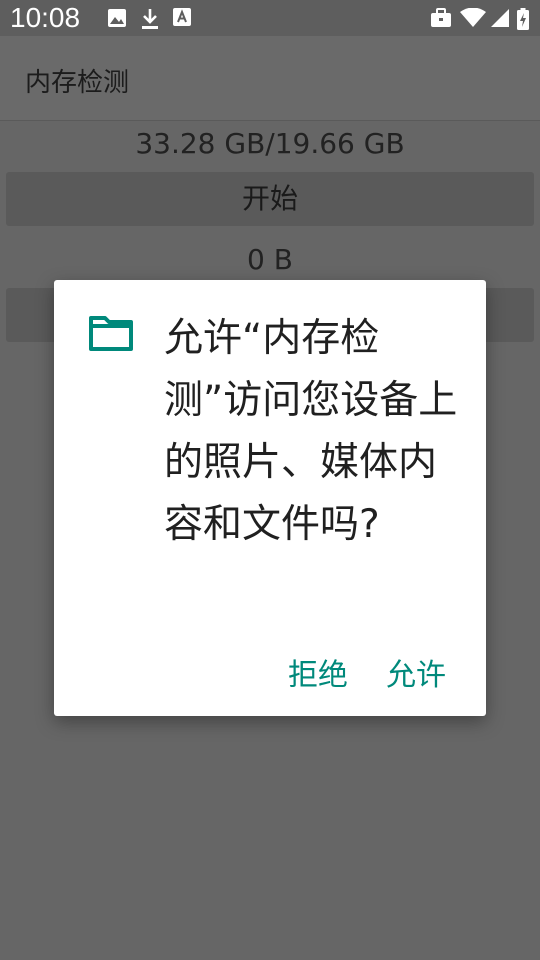 The height and width of the screenshot is (960, 540). I want to click on battery-charging-icon, so click(523, 19).